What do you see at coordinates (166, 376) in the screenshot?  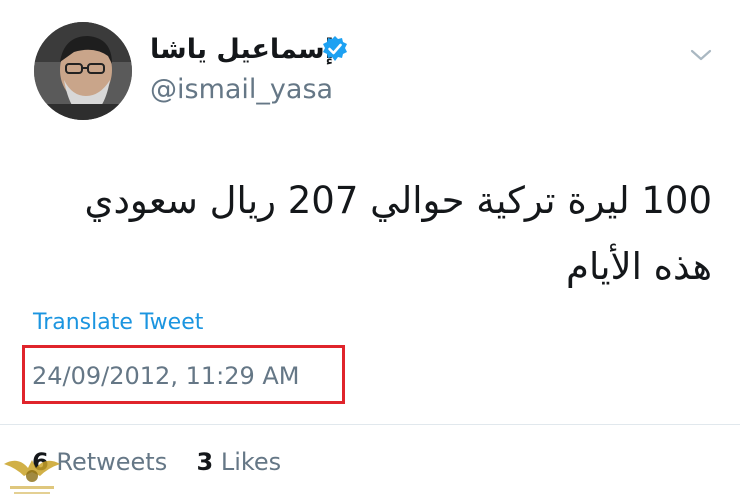 I see `tweet-timestamp: 24/09/2012, 11:29 AM` at bounding box center [166, 376].